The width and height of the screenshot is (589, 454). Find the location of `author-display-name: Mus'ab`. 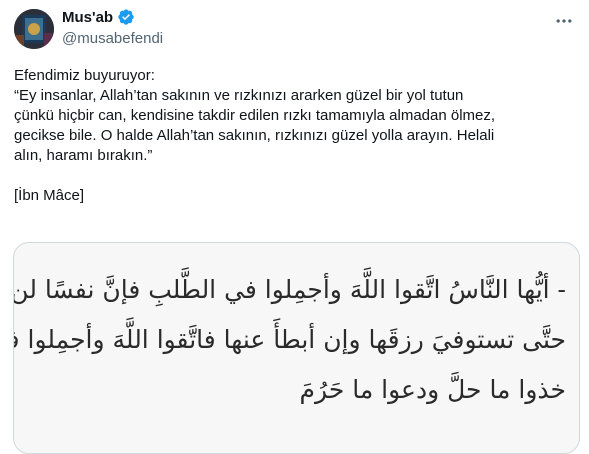

author-display-name: Mus'ab is located at coordinates (87, 17).